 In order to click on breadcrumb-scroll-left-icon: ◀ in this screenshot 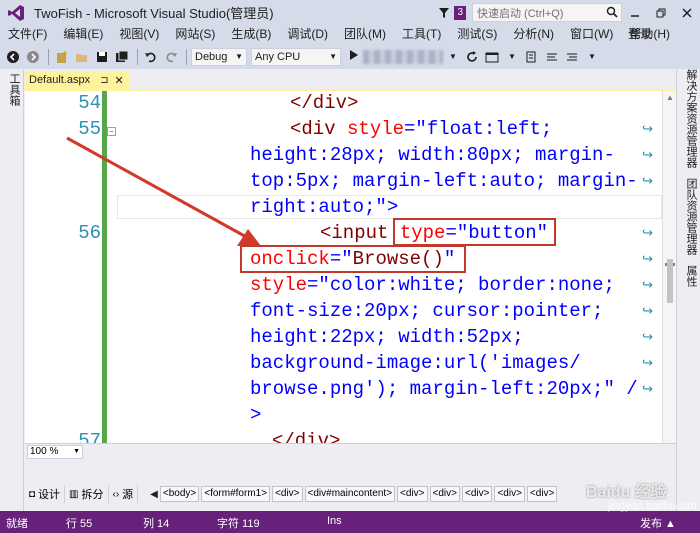, I will do `click(154, 494)`.